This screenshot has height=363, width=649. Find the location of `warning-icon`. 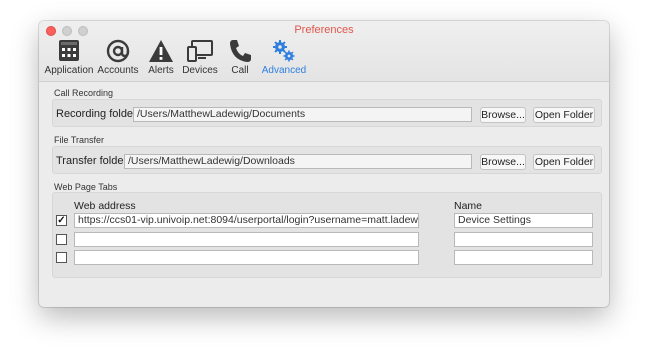

warning-icon is located at coordinates (161, 51).